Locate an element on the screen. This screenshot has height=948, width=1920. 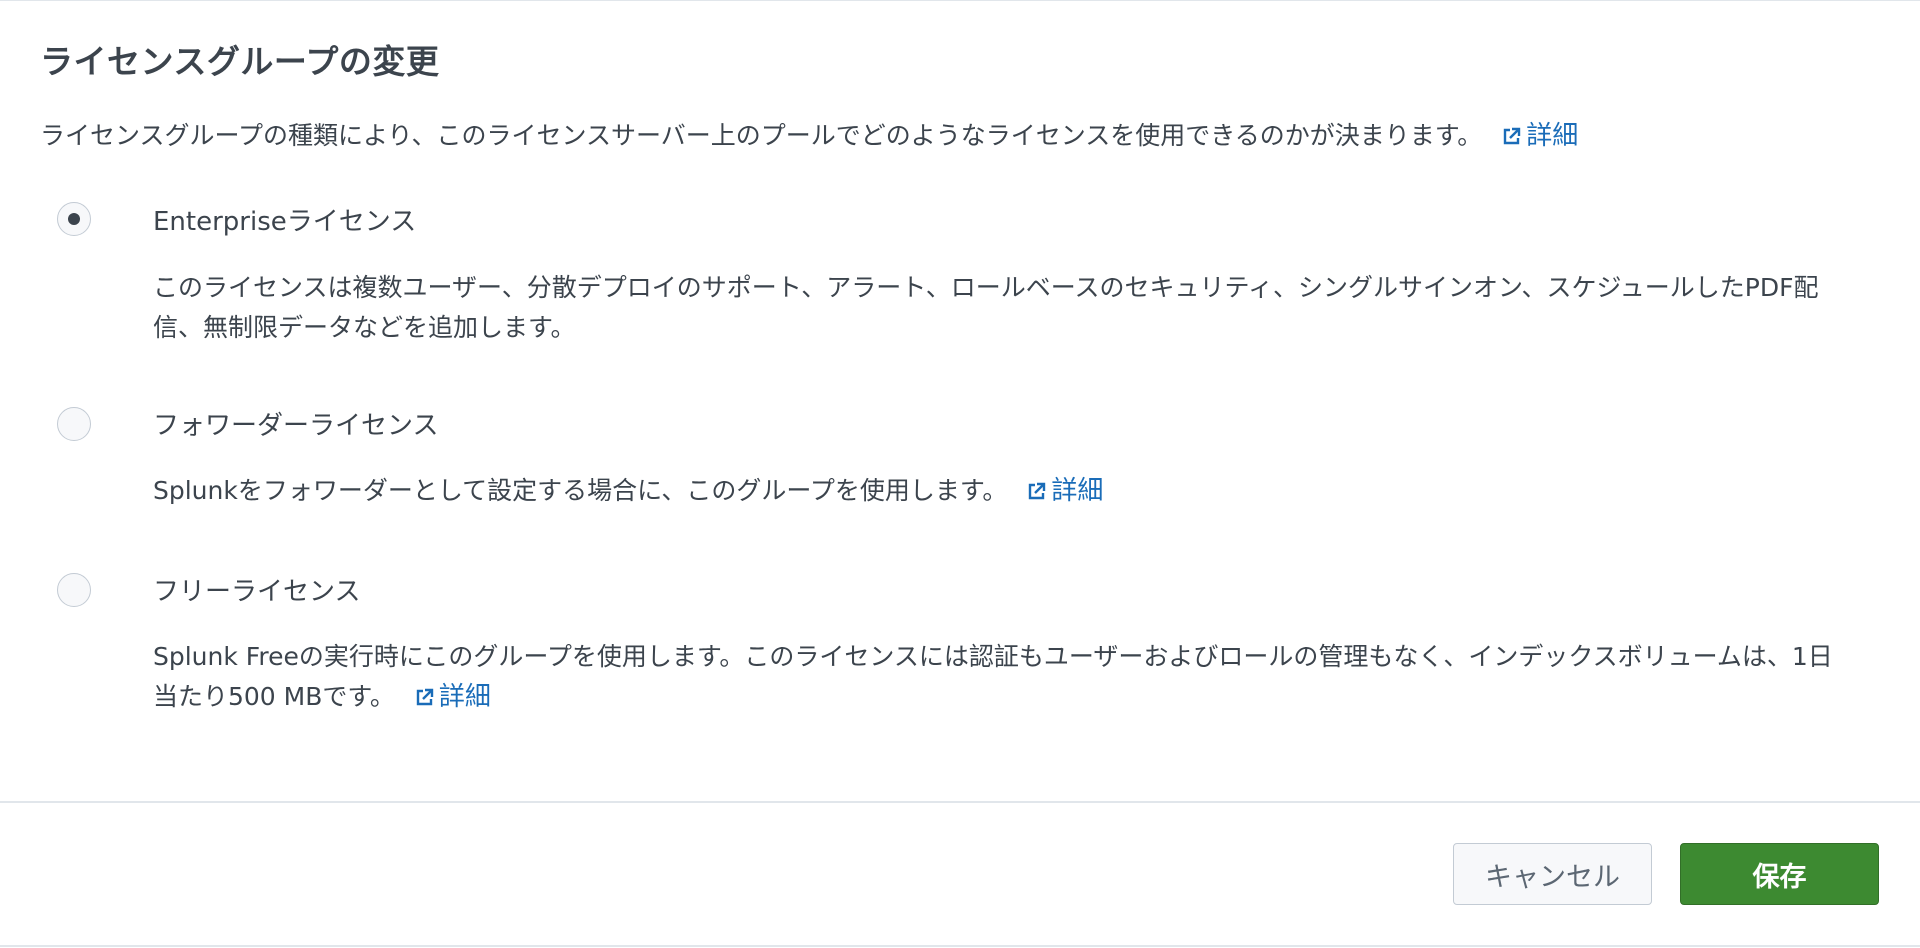
dialog-title: ライセンスグループの変更 is located at coordinates (240, 61).